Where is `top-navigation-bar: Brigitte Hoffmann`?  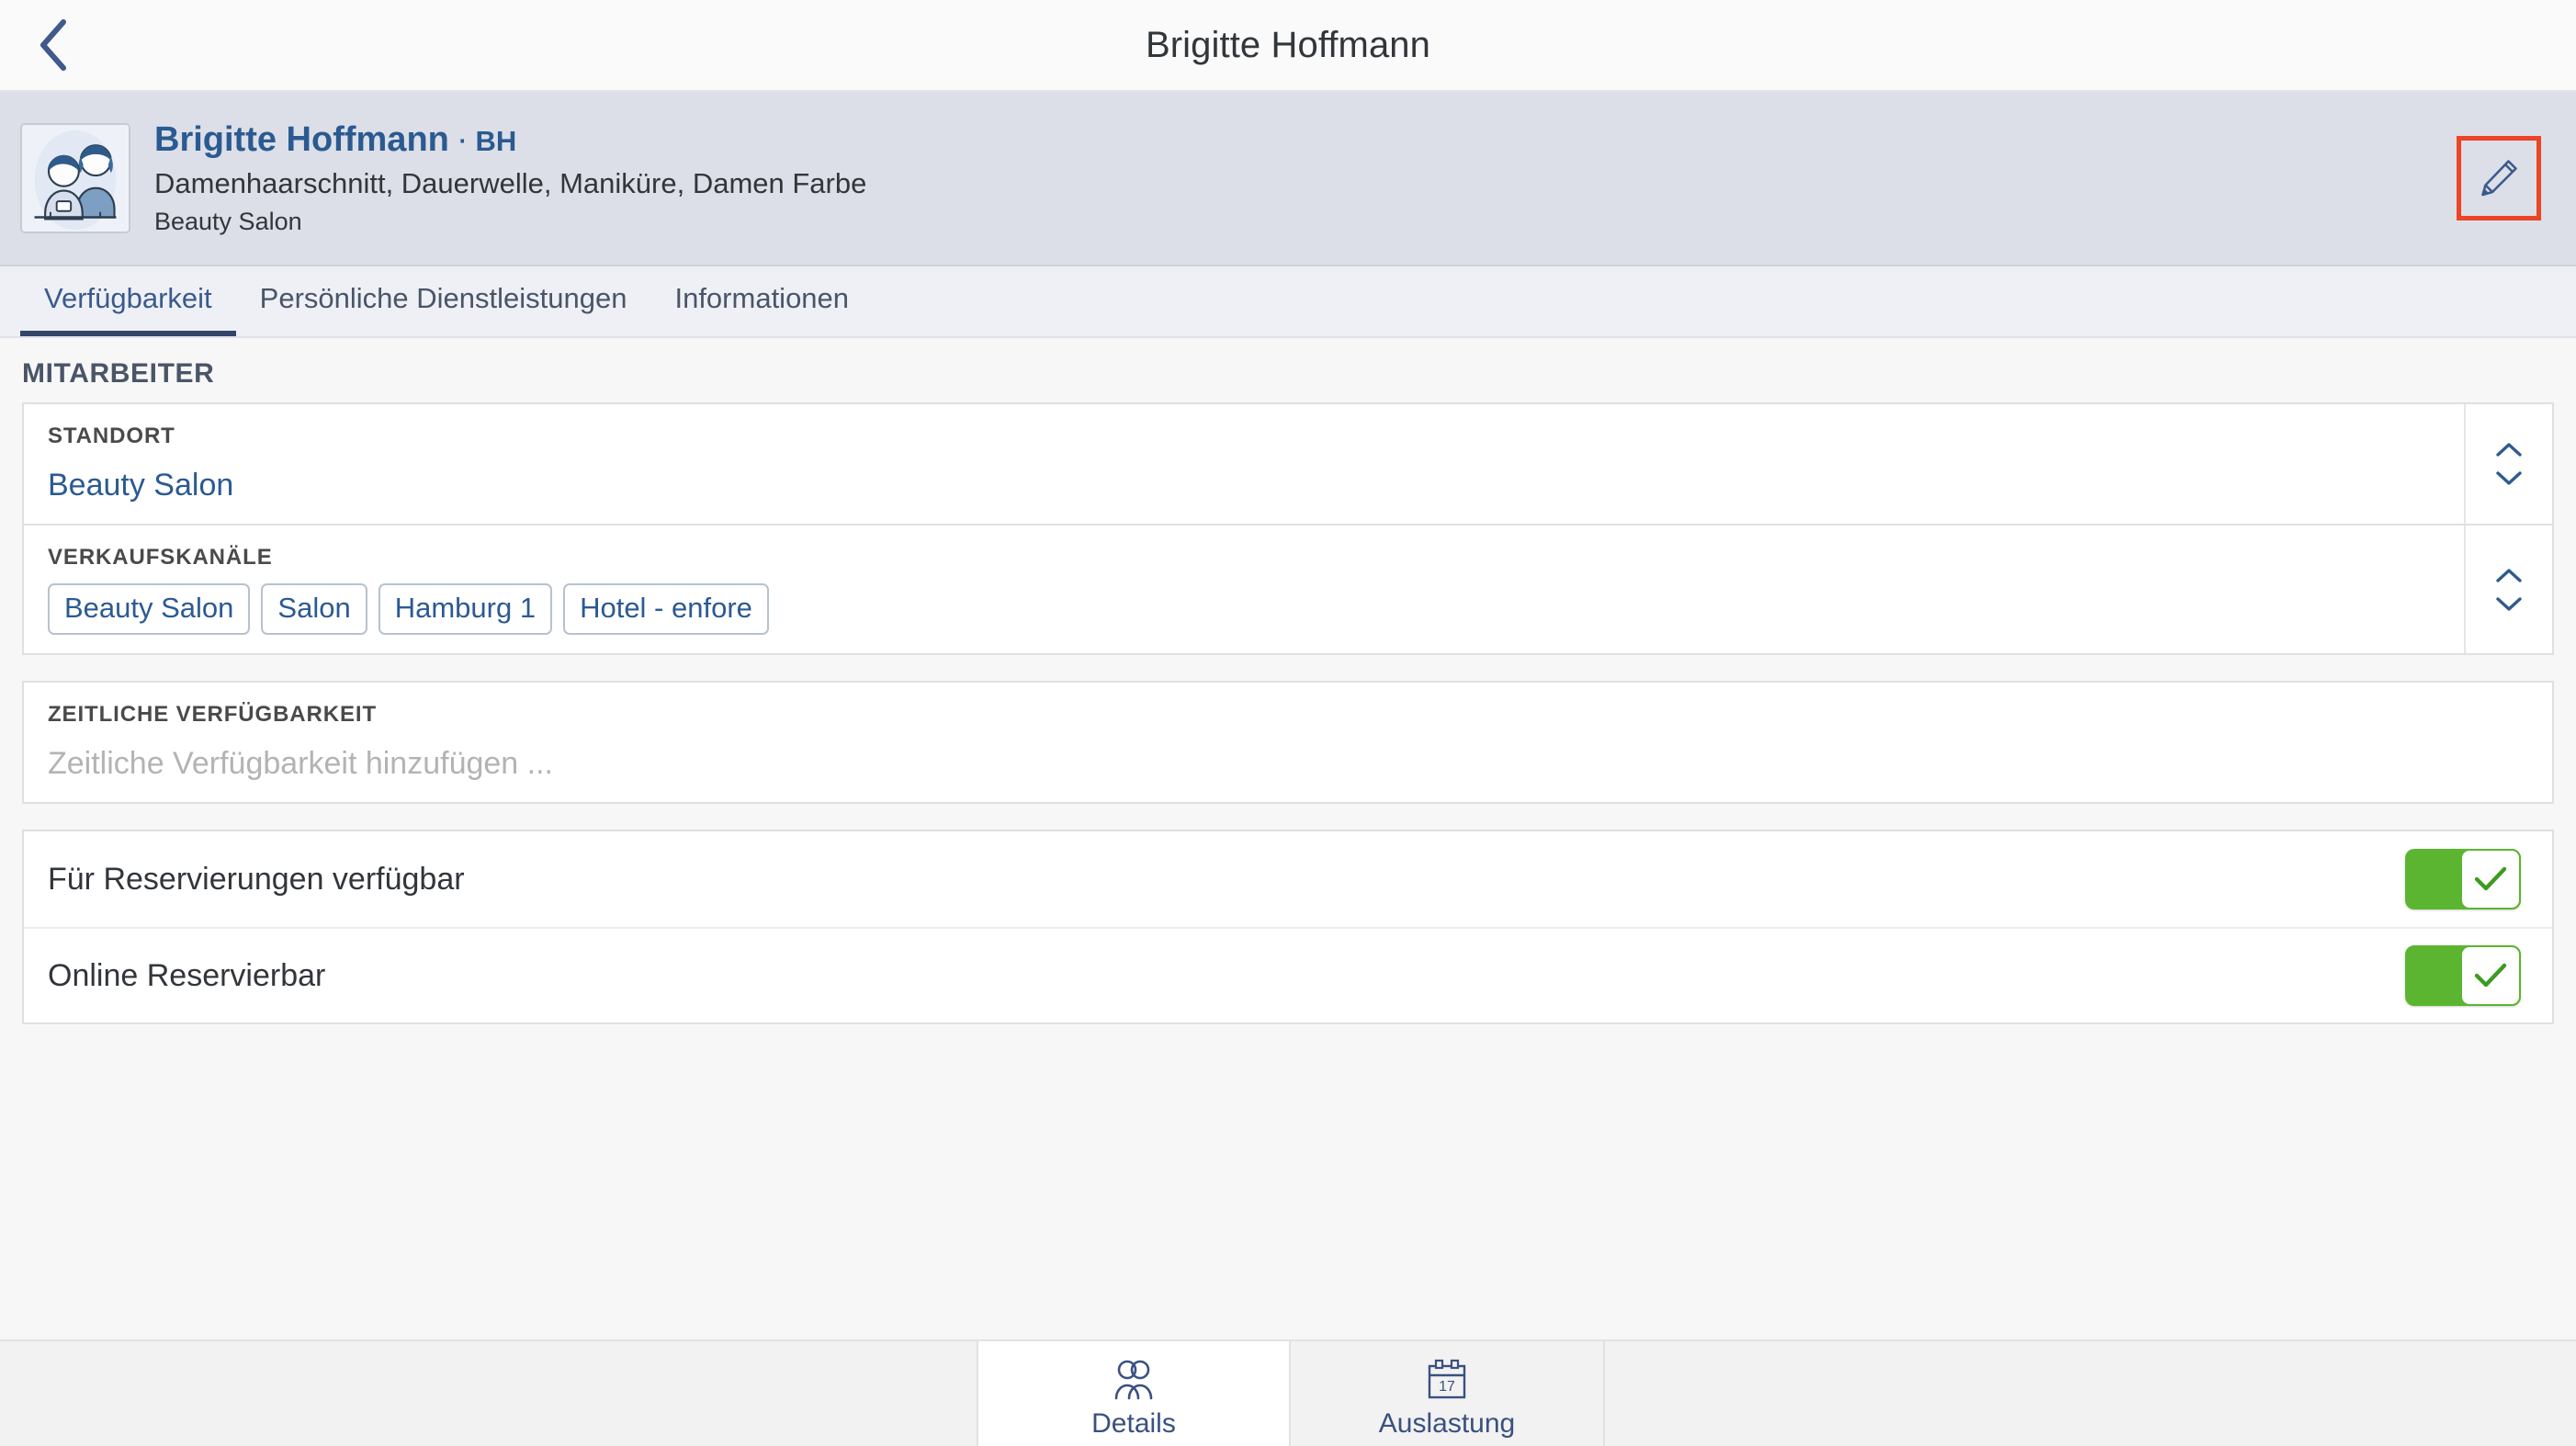
top-navigation-bar: Brigitte Hoffmann is located at coordinates (1288, 46).